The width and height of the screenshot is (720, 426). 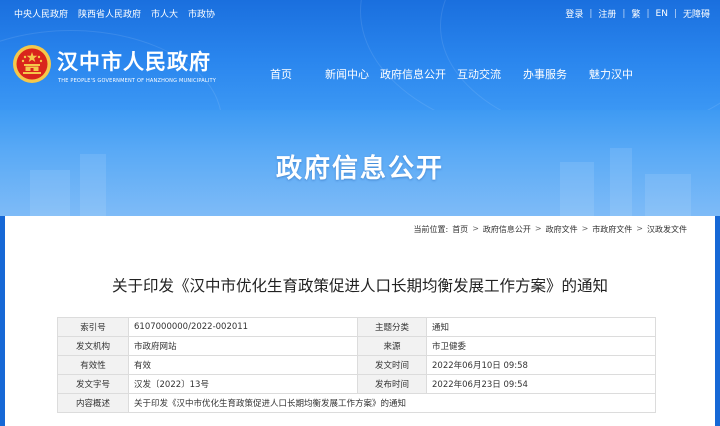 What do you see at coordinates (479, 74) in the screenshot?
I see `nav-interaction: 互动交流` at bounding box center [479, 74].